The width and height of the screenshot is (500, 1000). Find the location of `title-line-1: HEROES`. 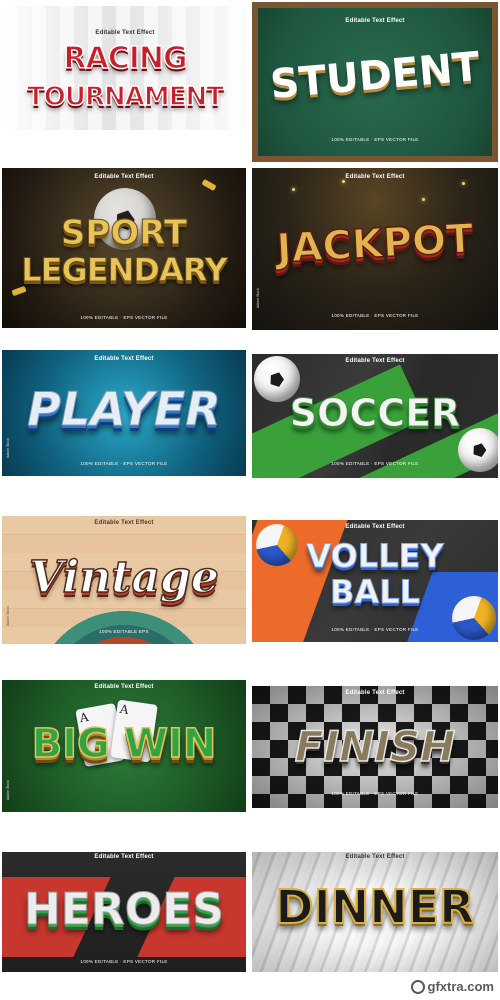

title-line-1: HEROES is located at coordinates (124, 909).